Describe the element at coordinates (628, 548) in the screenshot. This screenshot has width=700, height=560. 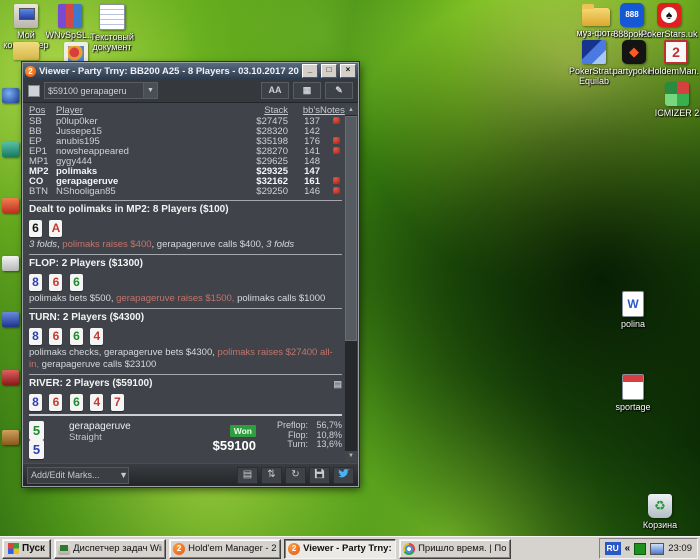
I see `collapse-tray-chevron: «` at that location.